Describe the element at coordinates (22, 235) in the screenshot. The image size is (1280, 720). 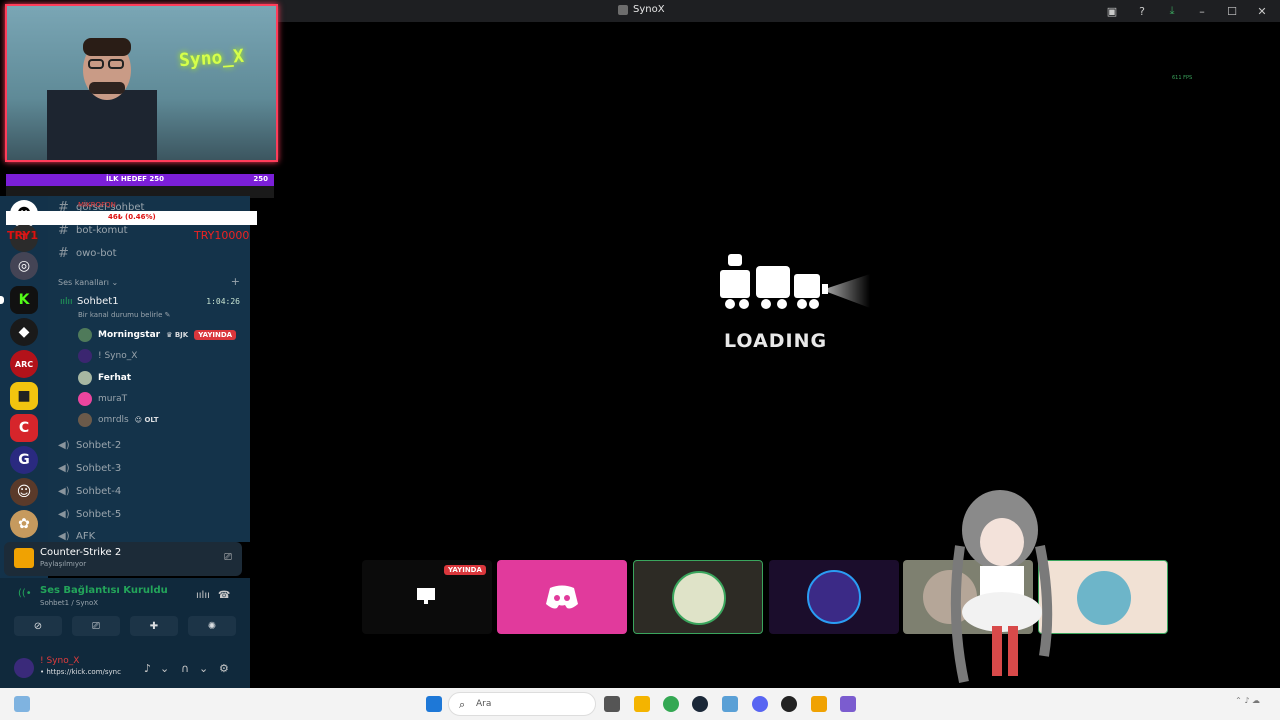
I see `donation-label: TRY1` at that location.